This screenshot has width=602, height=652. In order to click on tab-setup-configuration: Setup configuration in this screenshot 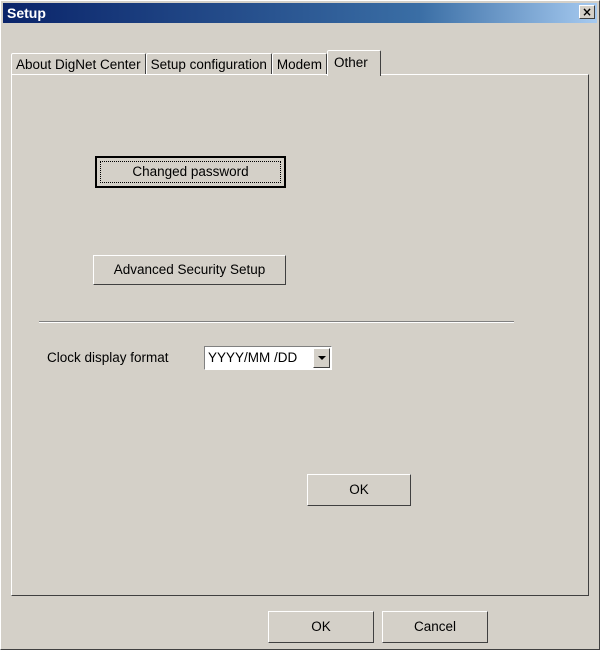, I will do `click(208, 64)`.